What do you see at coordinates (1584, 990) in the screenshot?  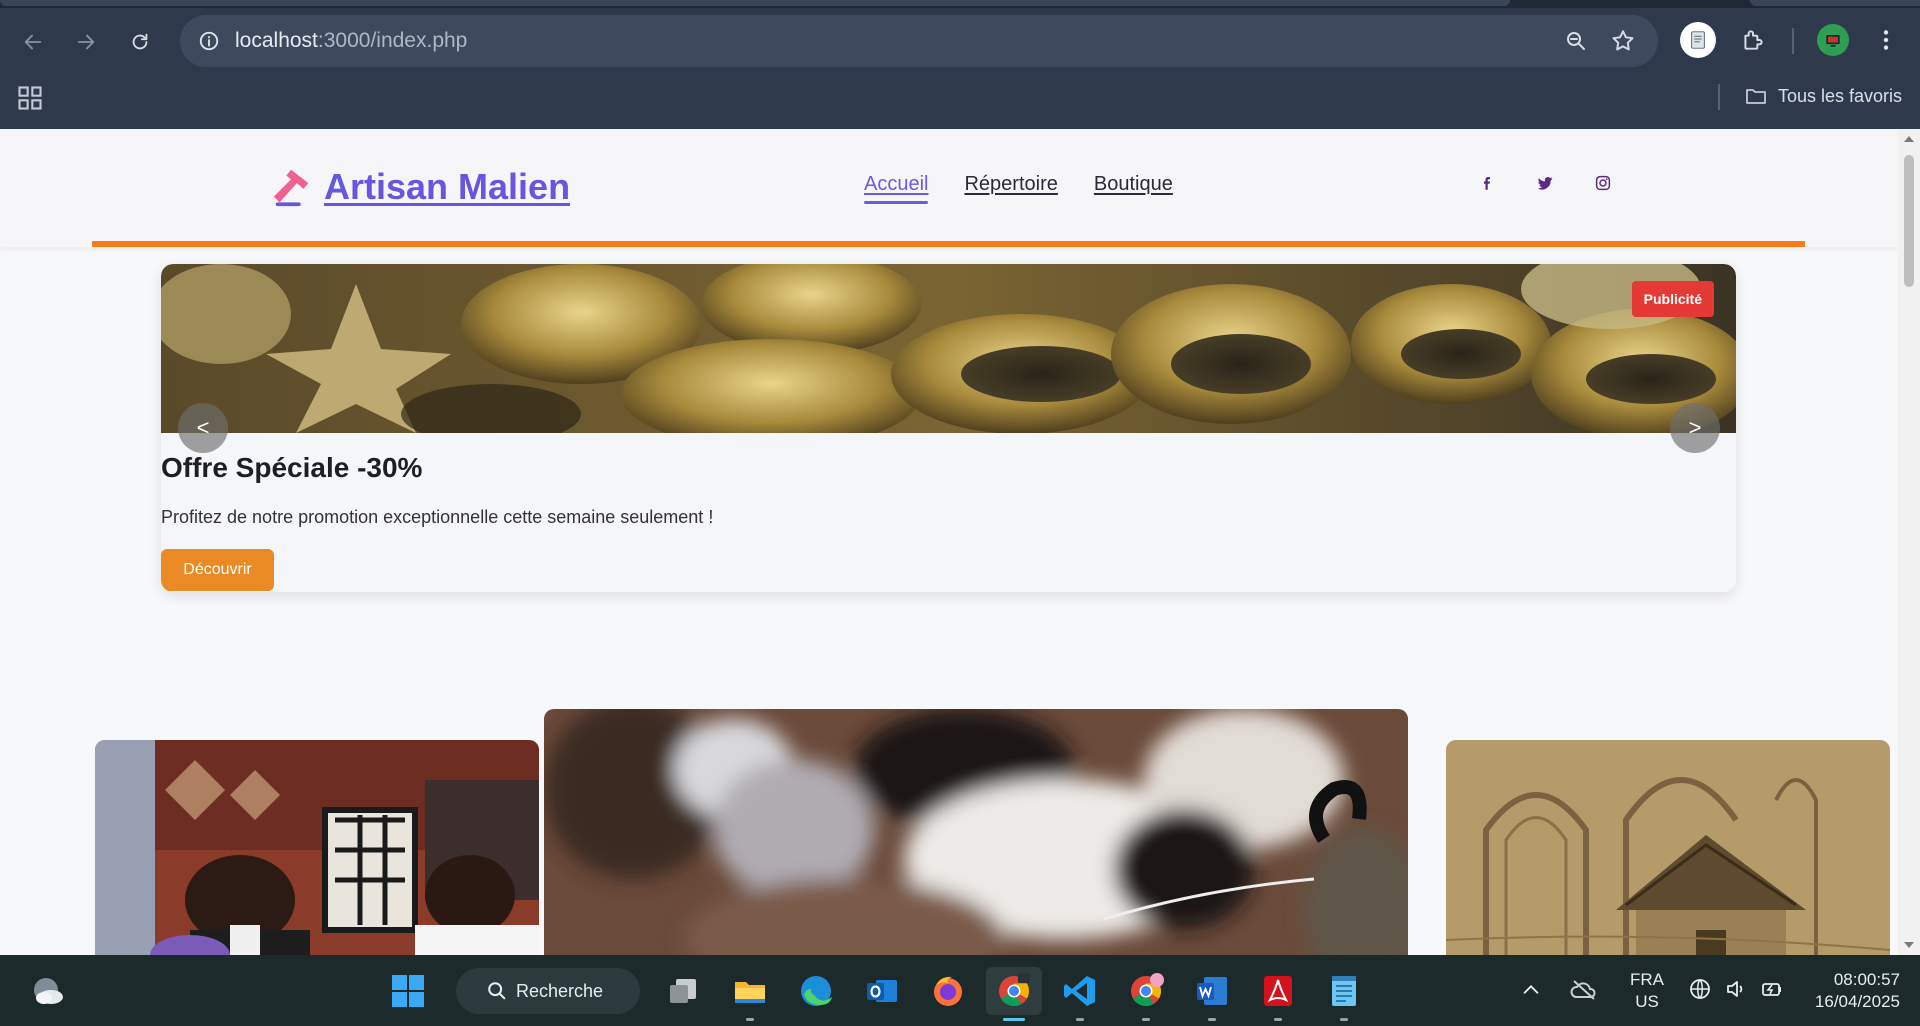 I see `onedrive-icon` at bounding box center [1584, 990].